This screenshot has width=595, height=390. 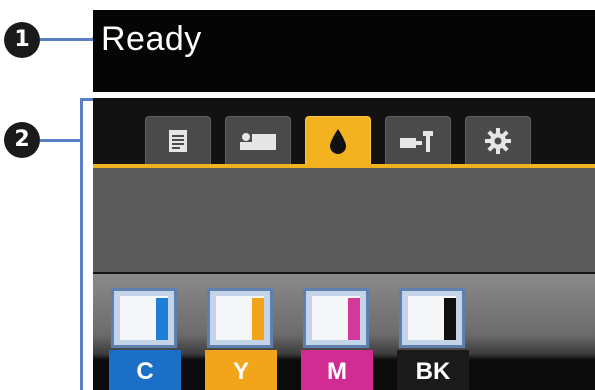 I want to click on ink-level-bar-y, so click(x=258, y=319).